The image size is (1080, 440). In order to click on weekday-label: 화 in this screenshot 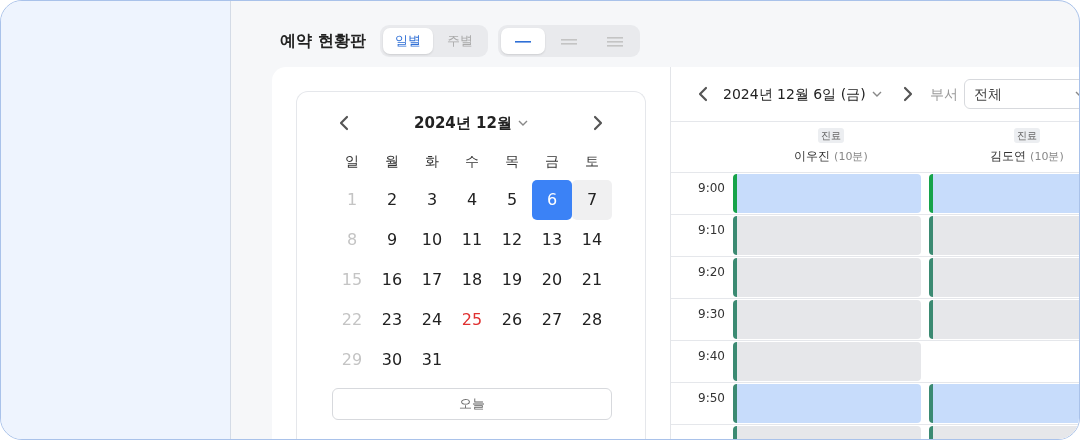, I will do `click(432, 161)`.